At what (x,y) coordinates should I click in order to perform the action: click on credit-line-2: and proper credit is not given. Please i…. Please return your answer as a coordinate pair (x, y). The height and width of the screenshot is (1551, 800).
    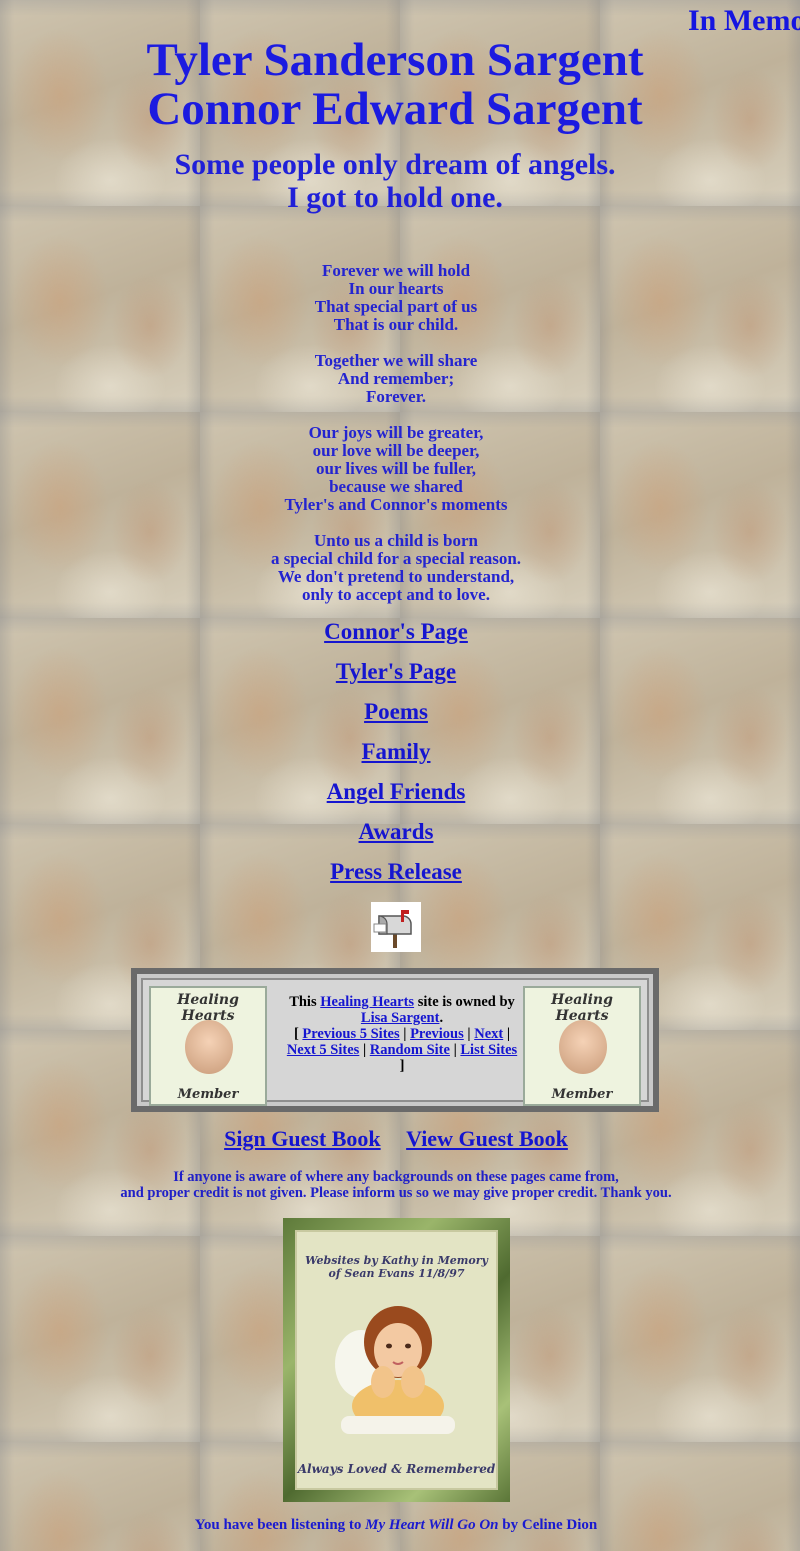
    Looking at the image, I should click on (396, 1193).